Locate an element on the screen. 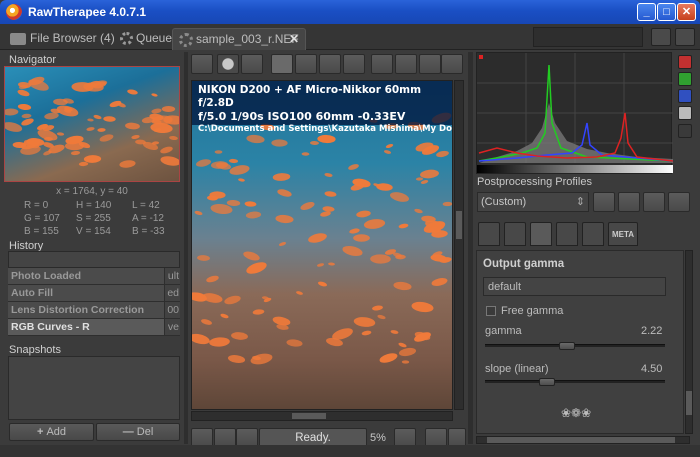 The height and width of the screenshot is (457, 700). rotate-right-icon is located at coordinates (406, 64).